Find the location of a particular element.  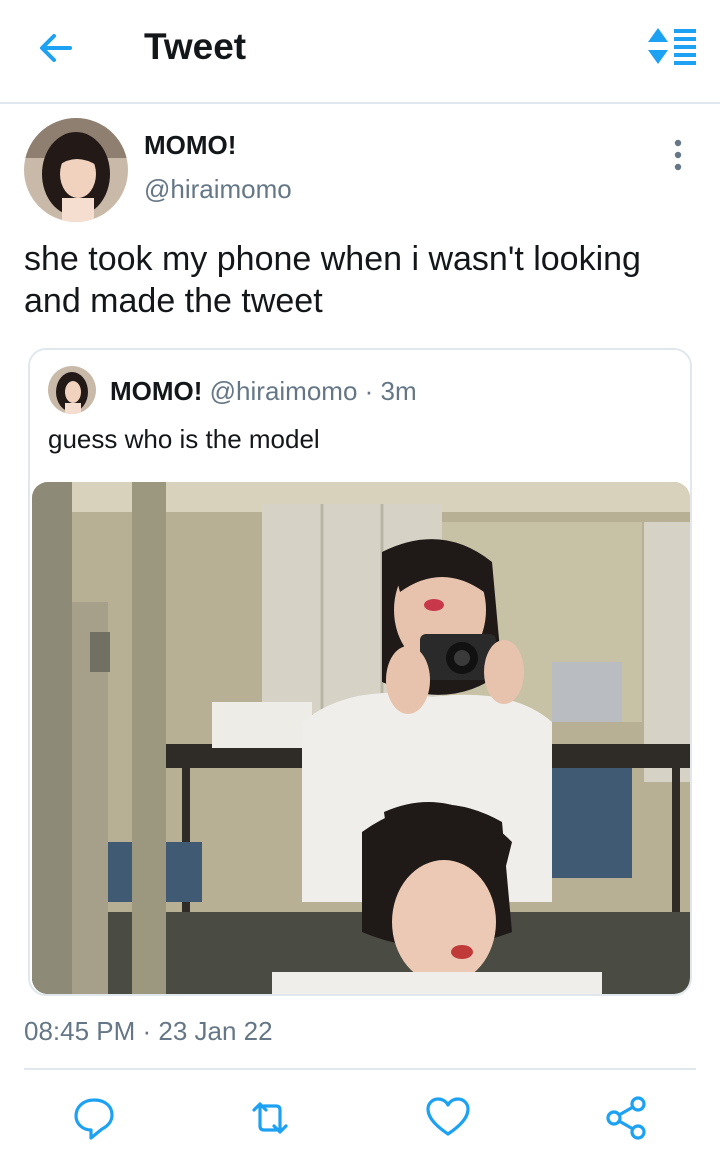

quoted-meta: MOMO! @hiraimomo · 3m is located at coordinates (263, 391).